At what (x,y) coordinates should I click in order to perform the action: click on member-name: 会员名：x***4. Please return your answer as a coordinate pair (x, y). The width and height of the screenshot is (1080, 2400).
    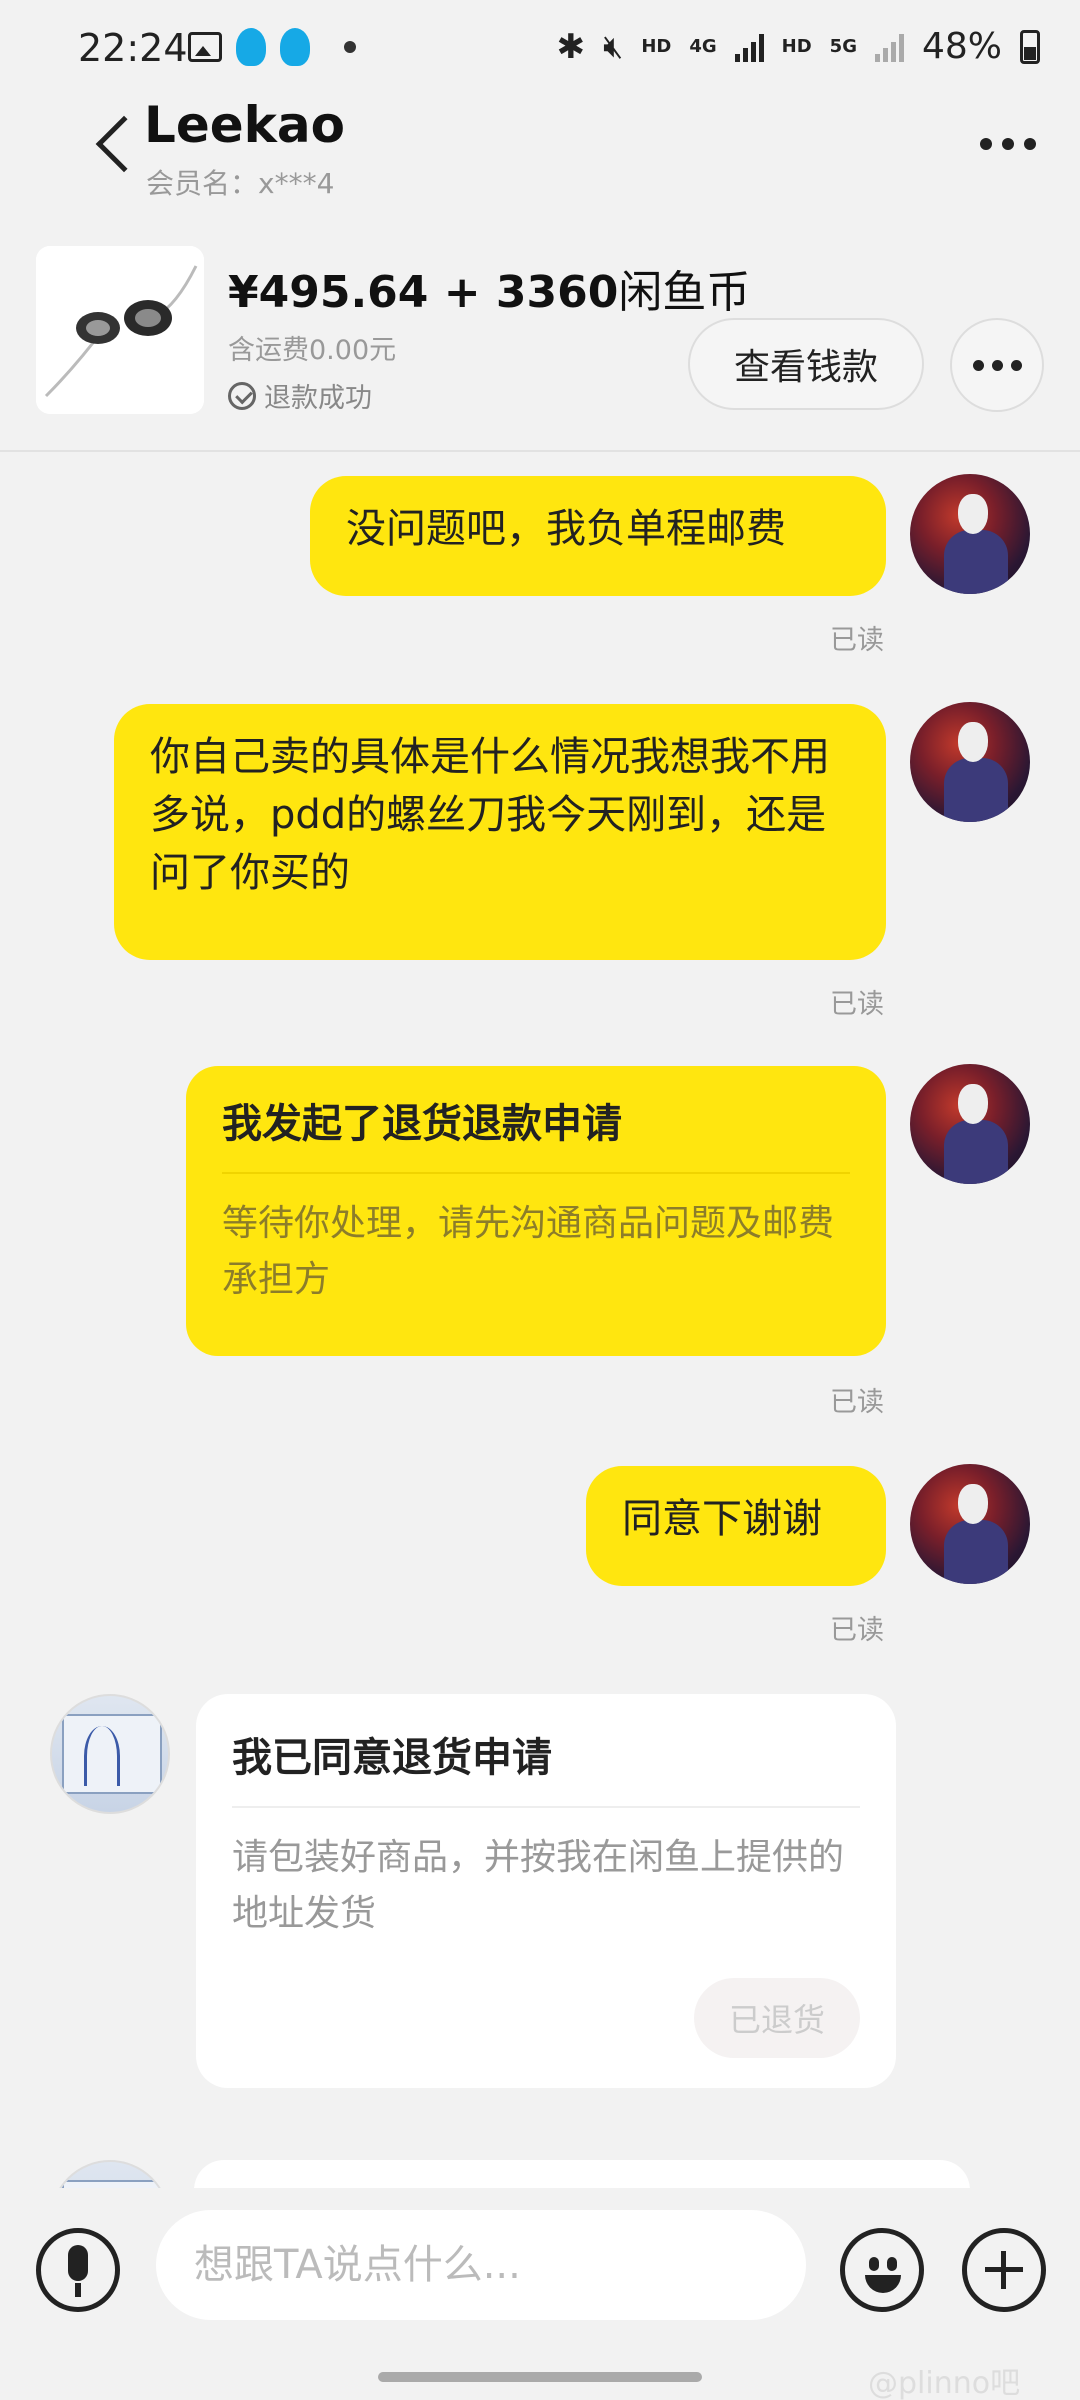
    Looking at the image, I should click on (240, 183).